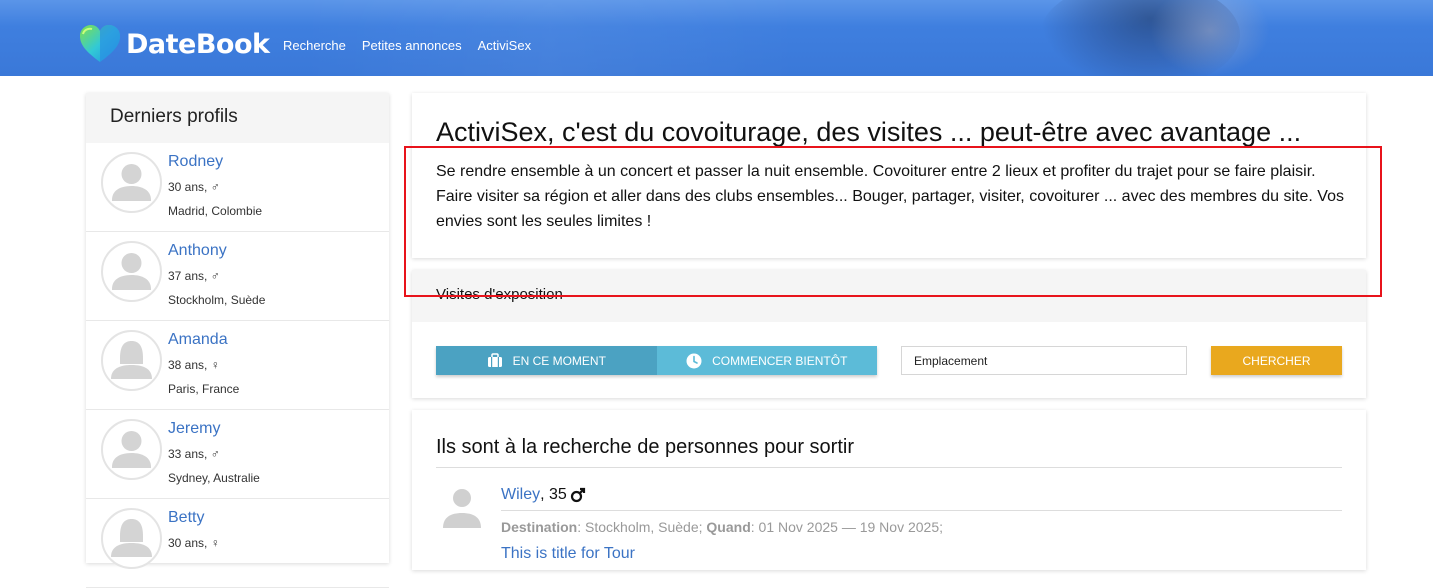  What do you see at coordinates (1276, 360) in the screenshot?
I see `search-button: CHERCHER` at bounding box center [1276, 360].